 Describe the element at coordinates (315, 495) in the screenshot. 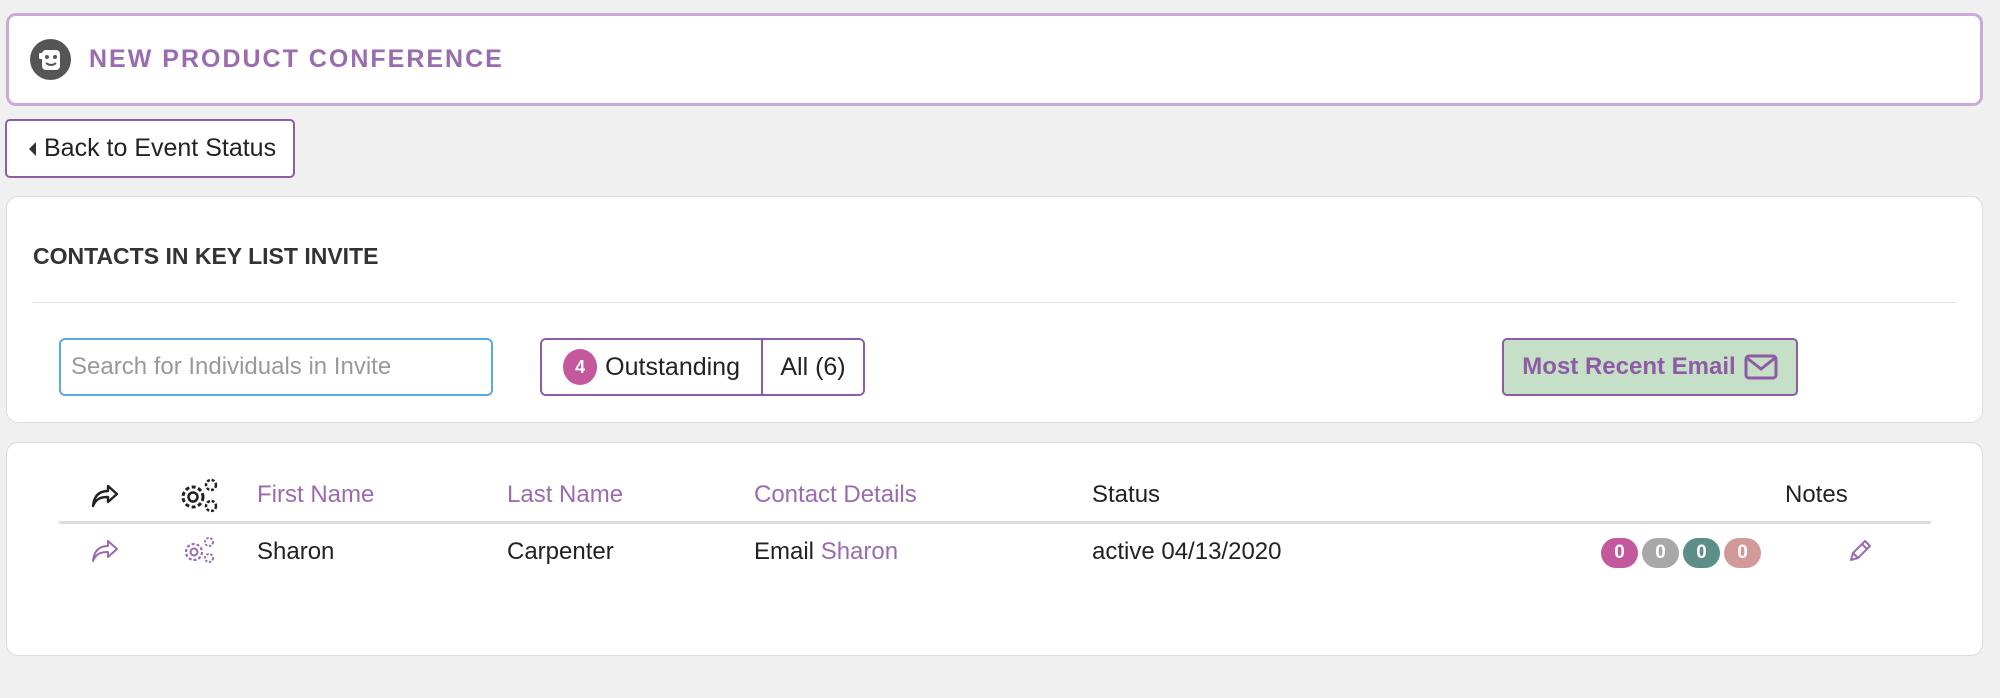

I see `first-name-header: First Name` at that location.